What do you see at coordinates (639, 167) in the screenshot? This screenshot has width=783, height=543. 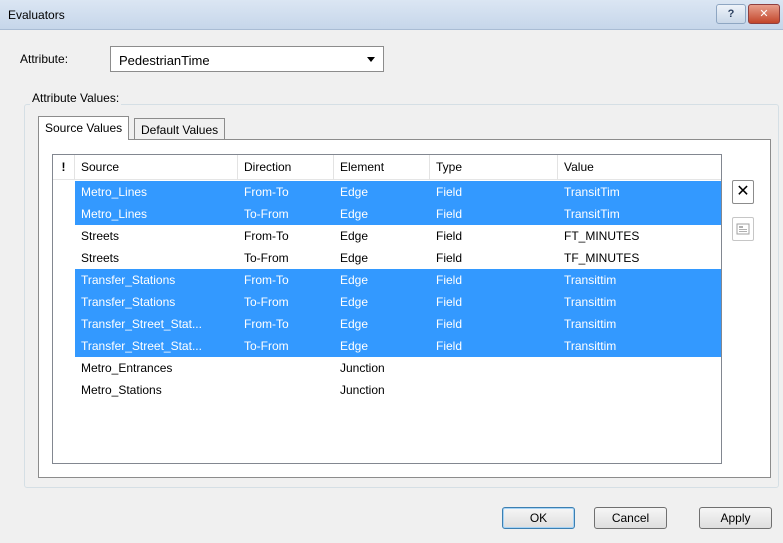 I see `column-header-value: Value` at bounding box center [639, 167].